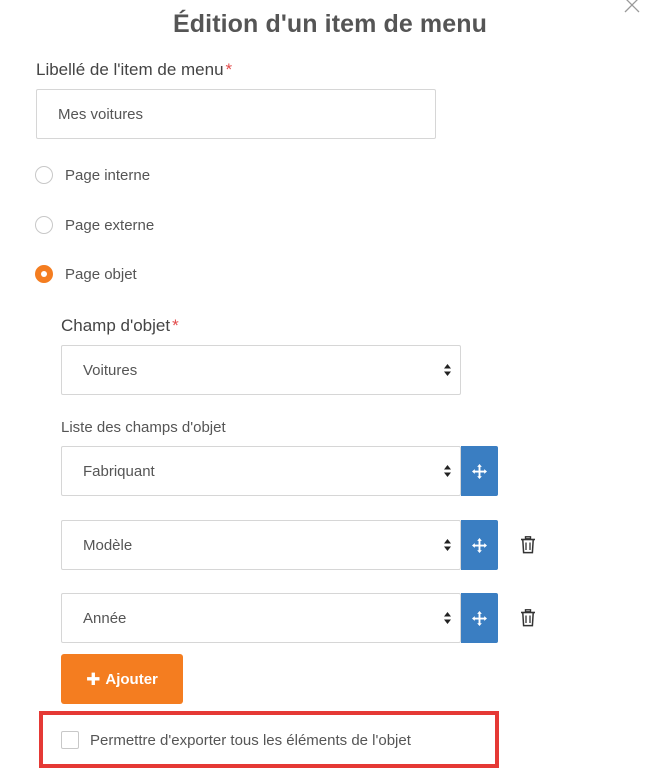 This screenshot has width=655, height=774. I want to click on menu-item-label-input, so click(236, 114).